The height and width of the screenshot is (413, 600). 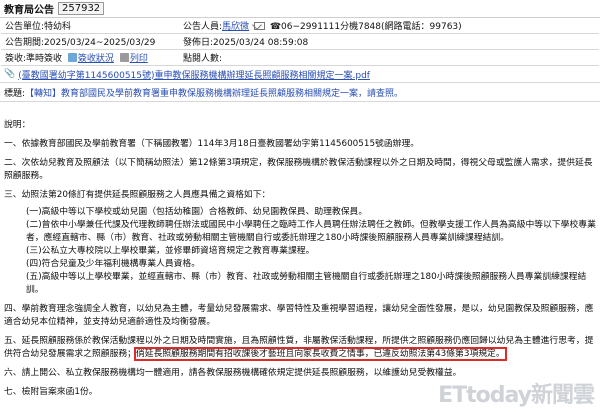 What do you see at coordinates (137, 195) in the screenshot?
I see `paragraph-3: 三、幼照法第20條訂有提供延長照顧服務之人員應具備之資格如下：` at bounding box center [137, 195].